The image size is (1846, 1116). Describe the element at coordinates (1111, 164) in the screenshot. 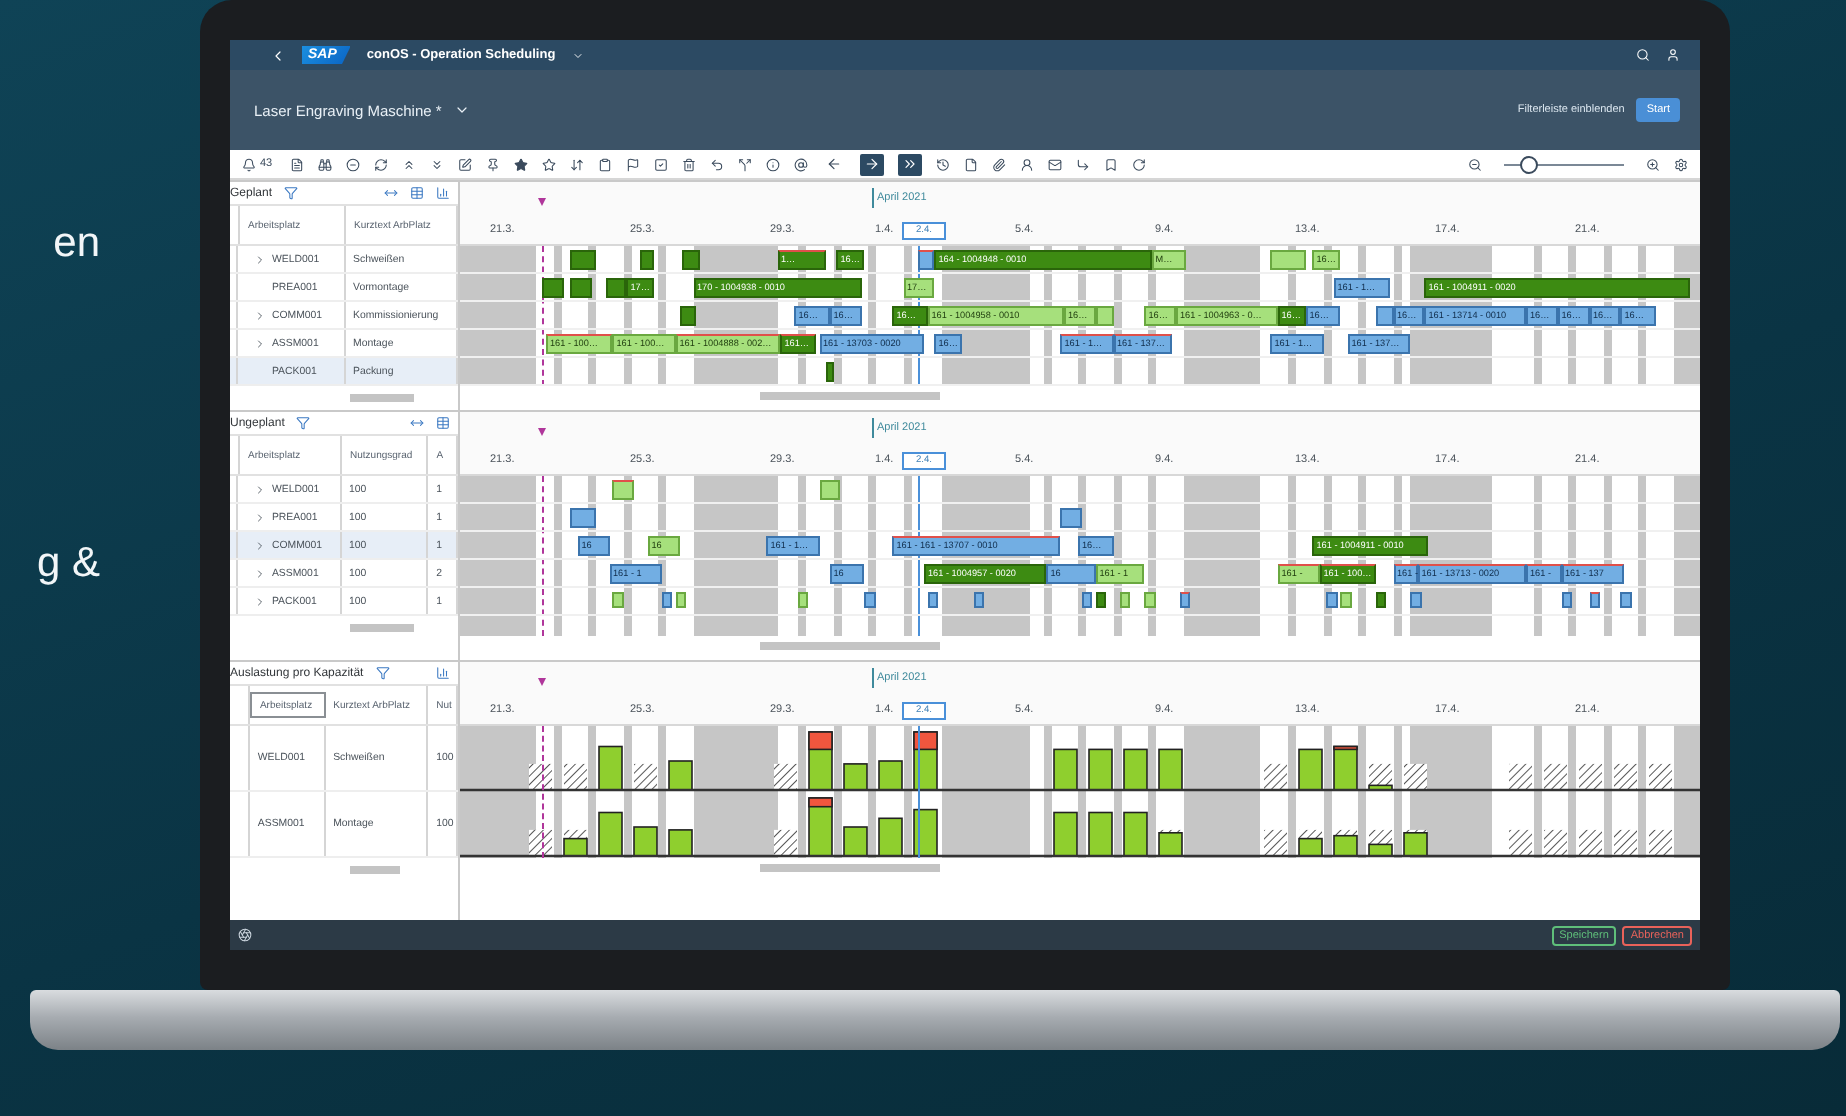

I see `bookmark-icon` at that location.